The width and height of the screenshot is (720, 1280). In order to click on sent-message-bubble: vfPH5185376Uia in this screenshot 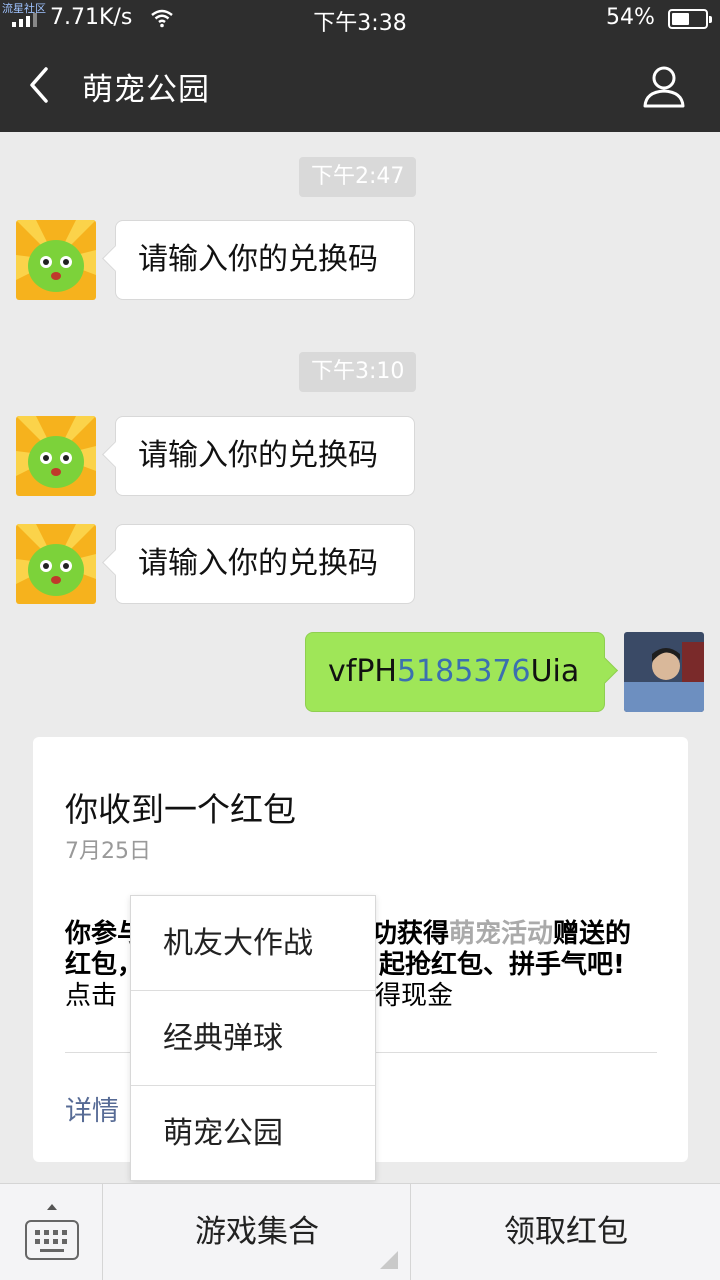, I will do `click(455, 672)`.